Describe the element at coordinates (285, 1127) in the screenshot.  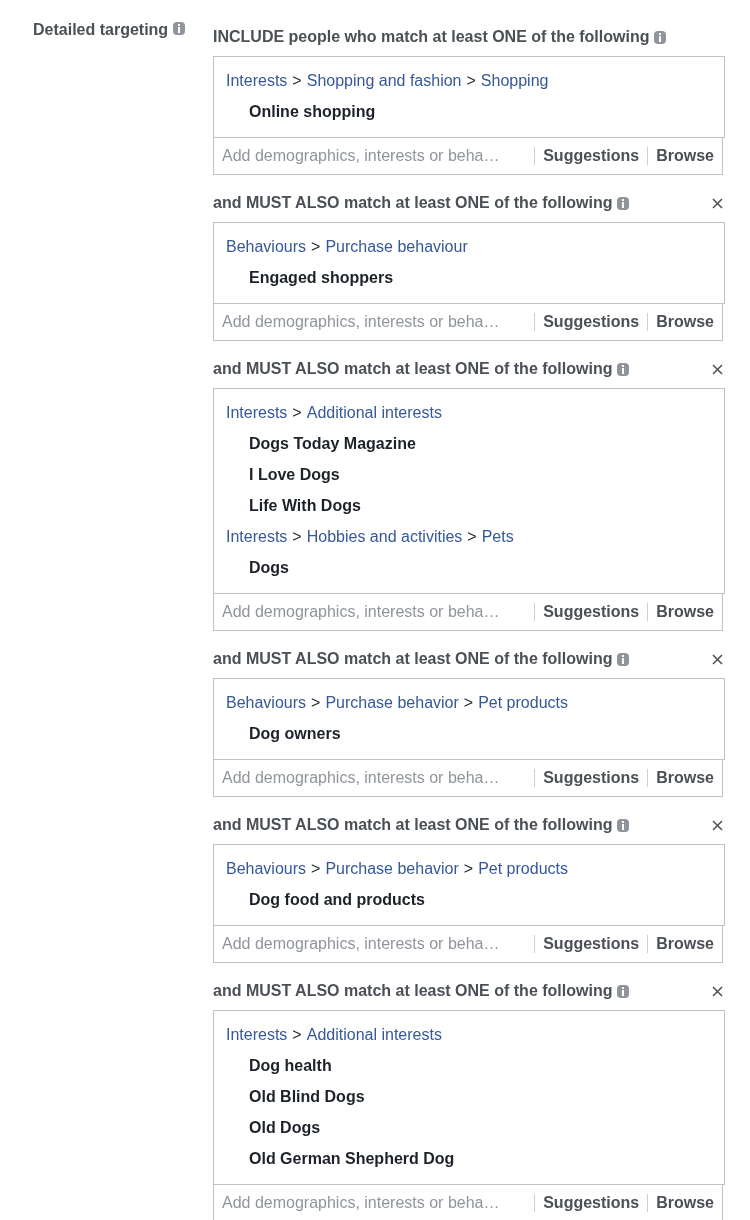
I see `selected-item: Old Dogs` at that location.